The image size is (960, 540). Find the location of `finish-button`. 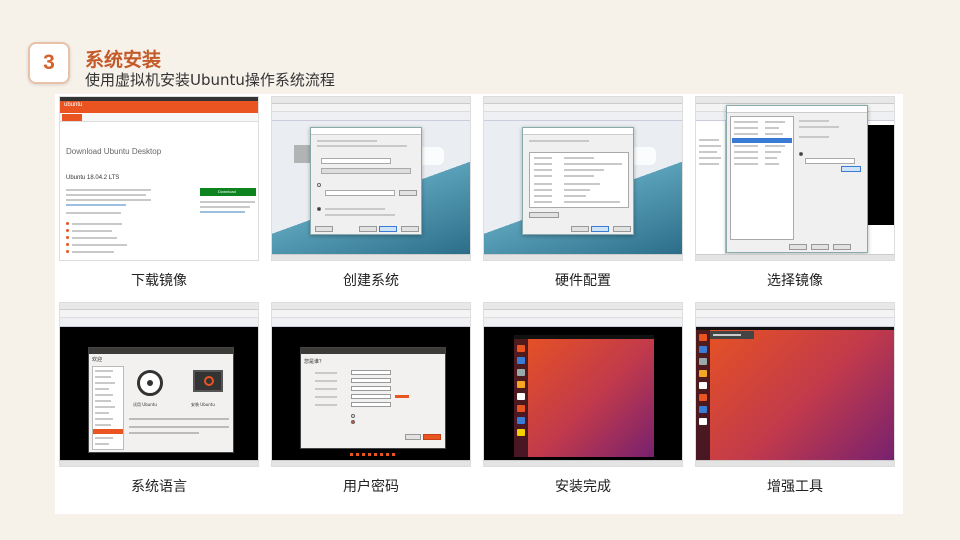

finish-button is located at coordinates (600, 229).